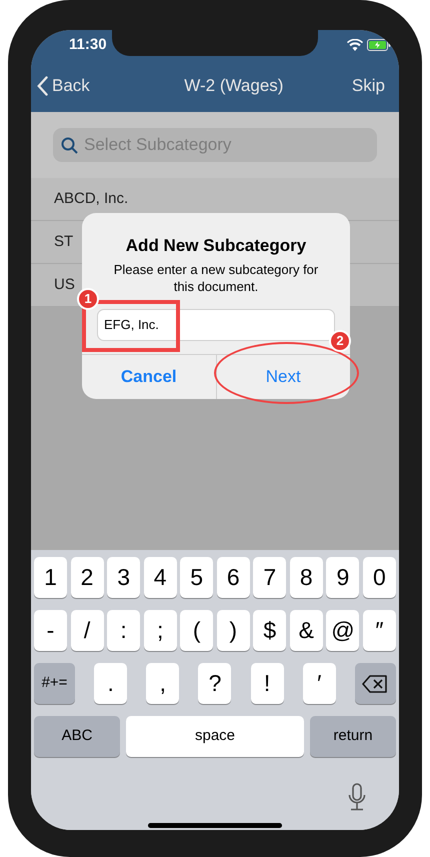 This screenshot has width=430, height=857. What do you see at coordinates (215, 683) in the screenshot?
I see `keyboard-key: ?` at bounding box center [215, 683].